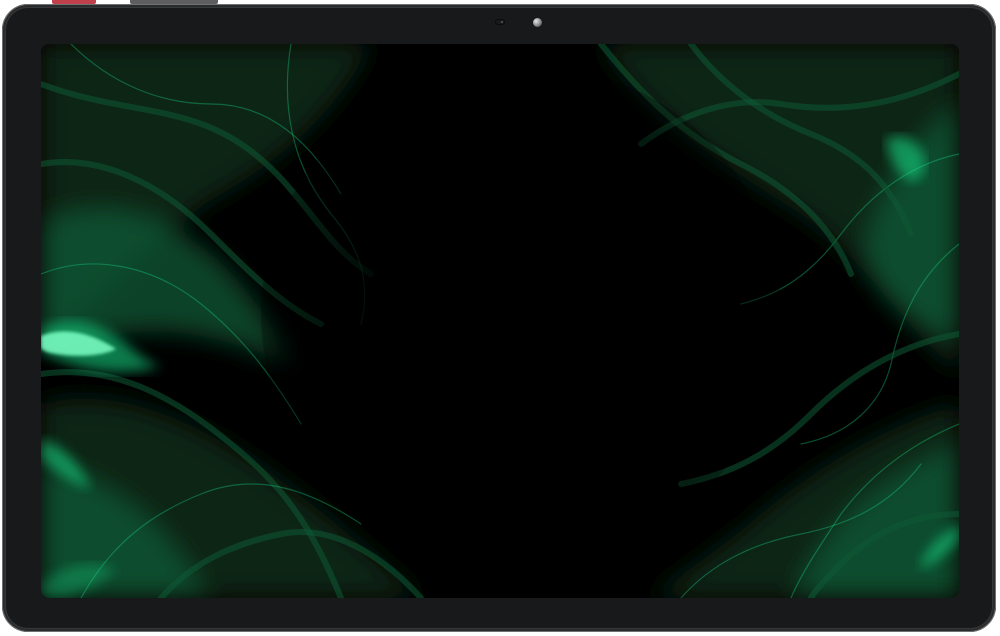 The height and width of the screenshot is (636, 1000). What do you see at coordinates (537, 22) in the screenshot?
I see `front-camera-icon` at bounding box center [537, 22].